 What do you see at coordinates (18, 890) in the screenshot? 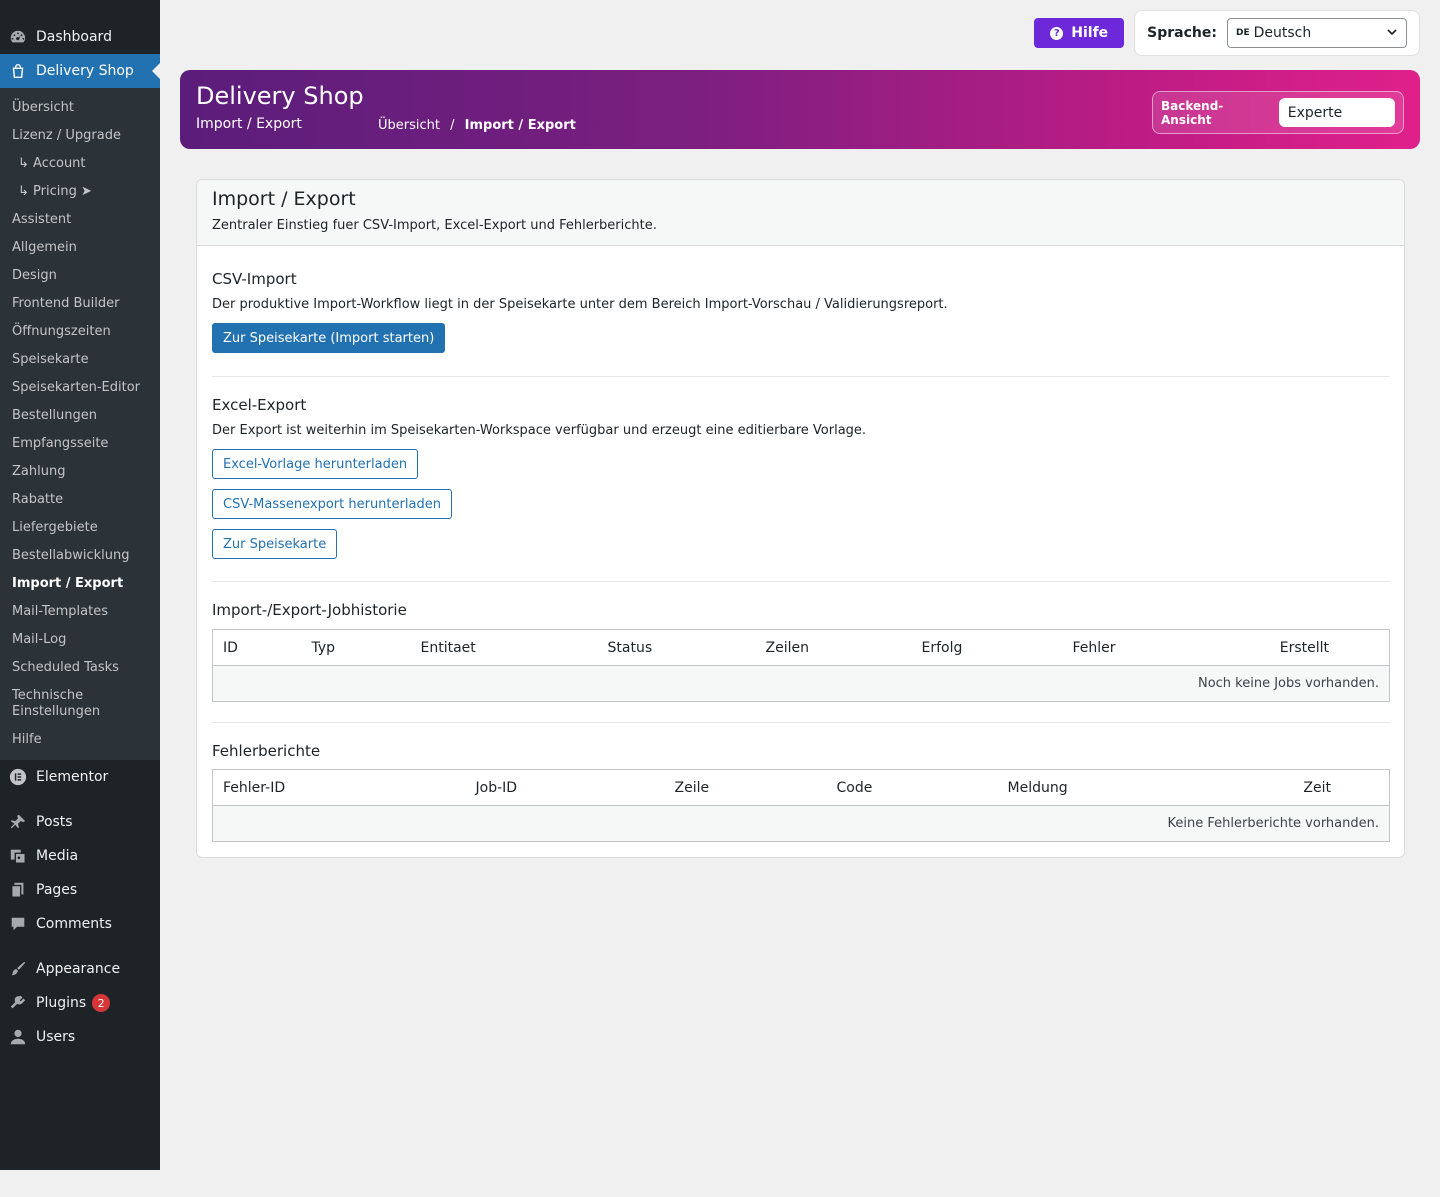
I see `pages-icon` at bounding box center [18, 890].